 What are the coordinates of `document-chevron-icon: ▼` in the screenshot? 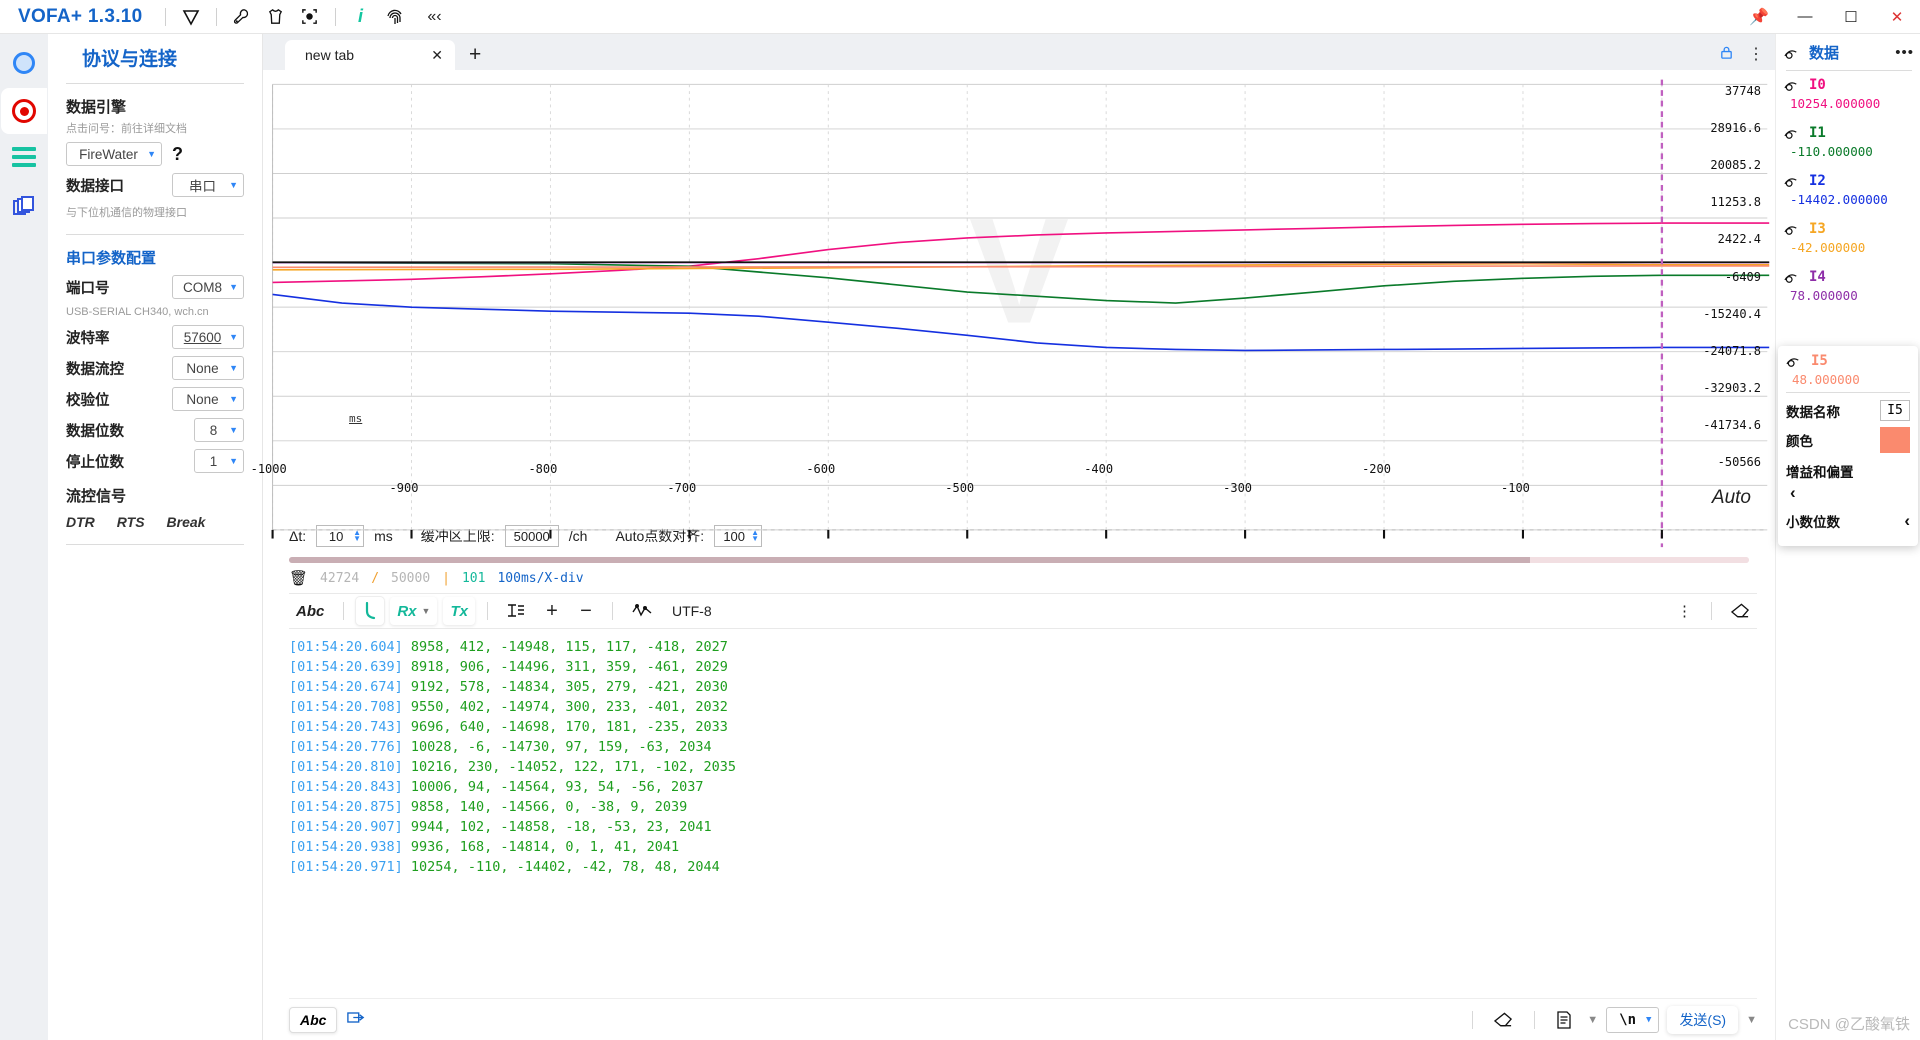 It's located at (1592, 1020).